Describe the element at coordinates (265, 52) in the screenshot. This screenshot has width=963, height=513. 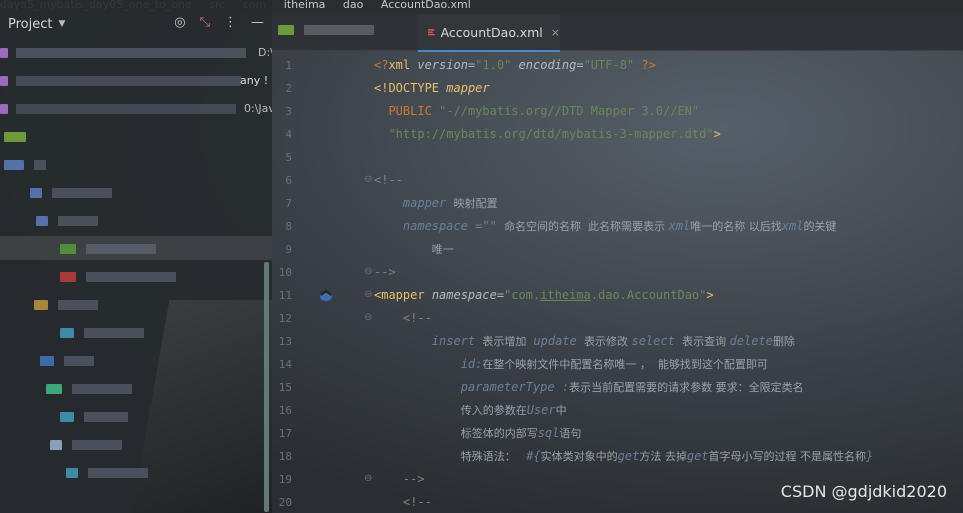
I see `tree-item-text: D:\` at that location.